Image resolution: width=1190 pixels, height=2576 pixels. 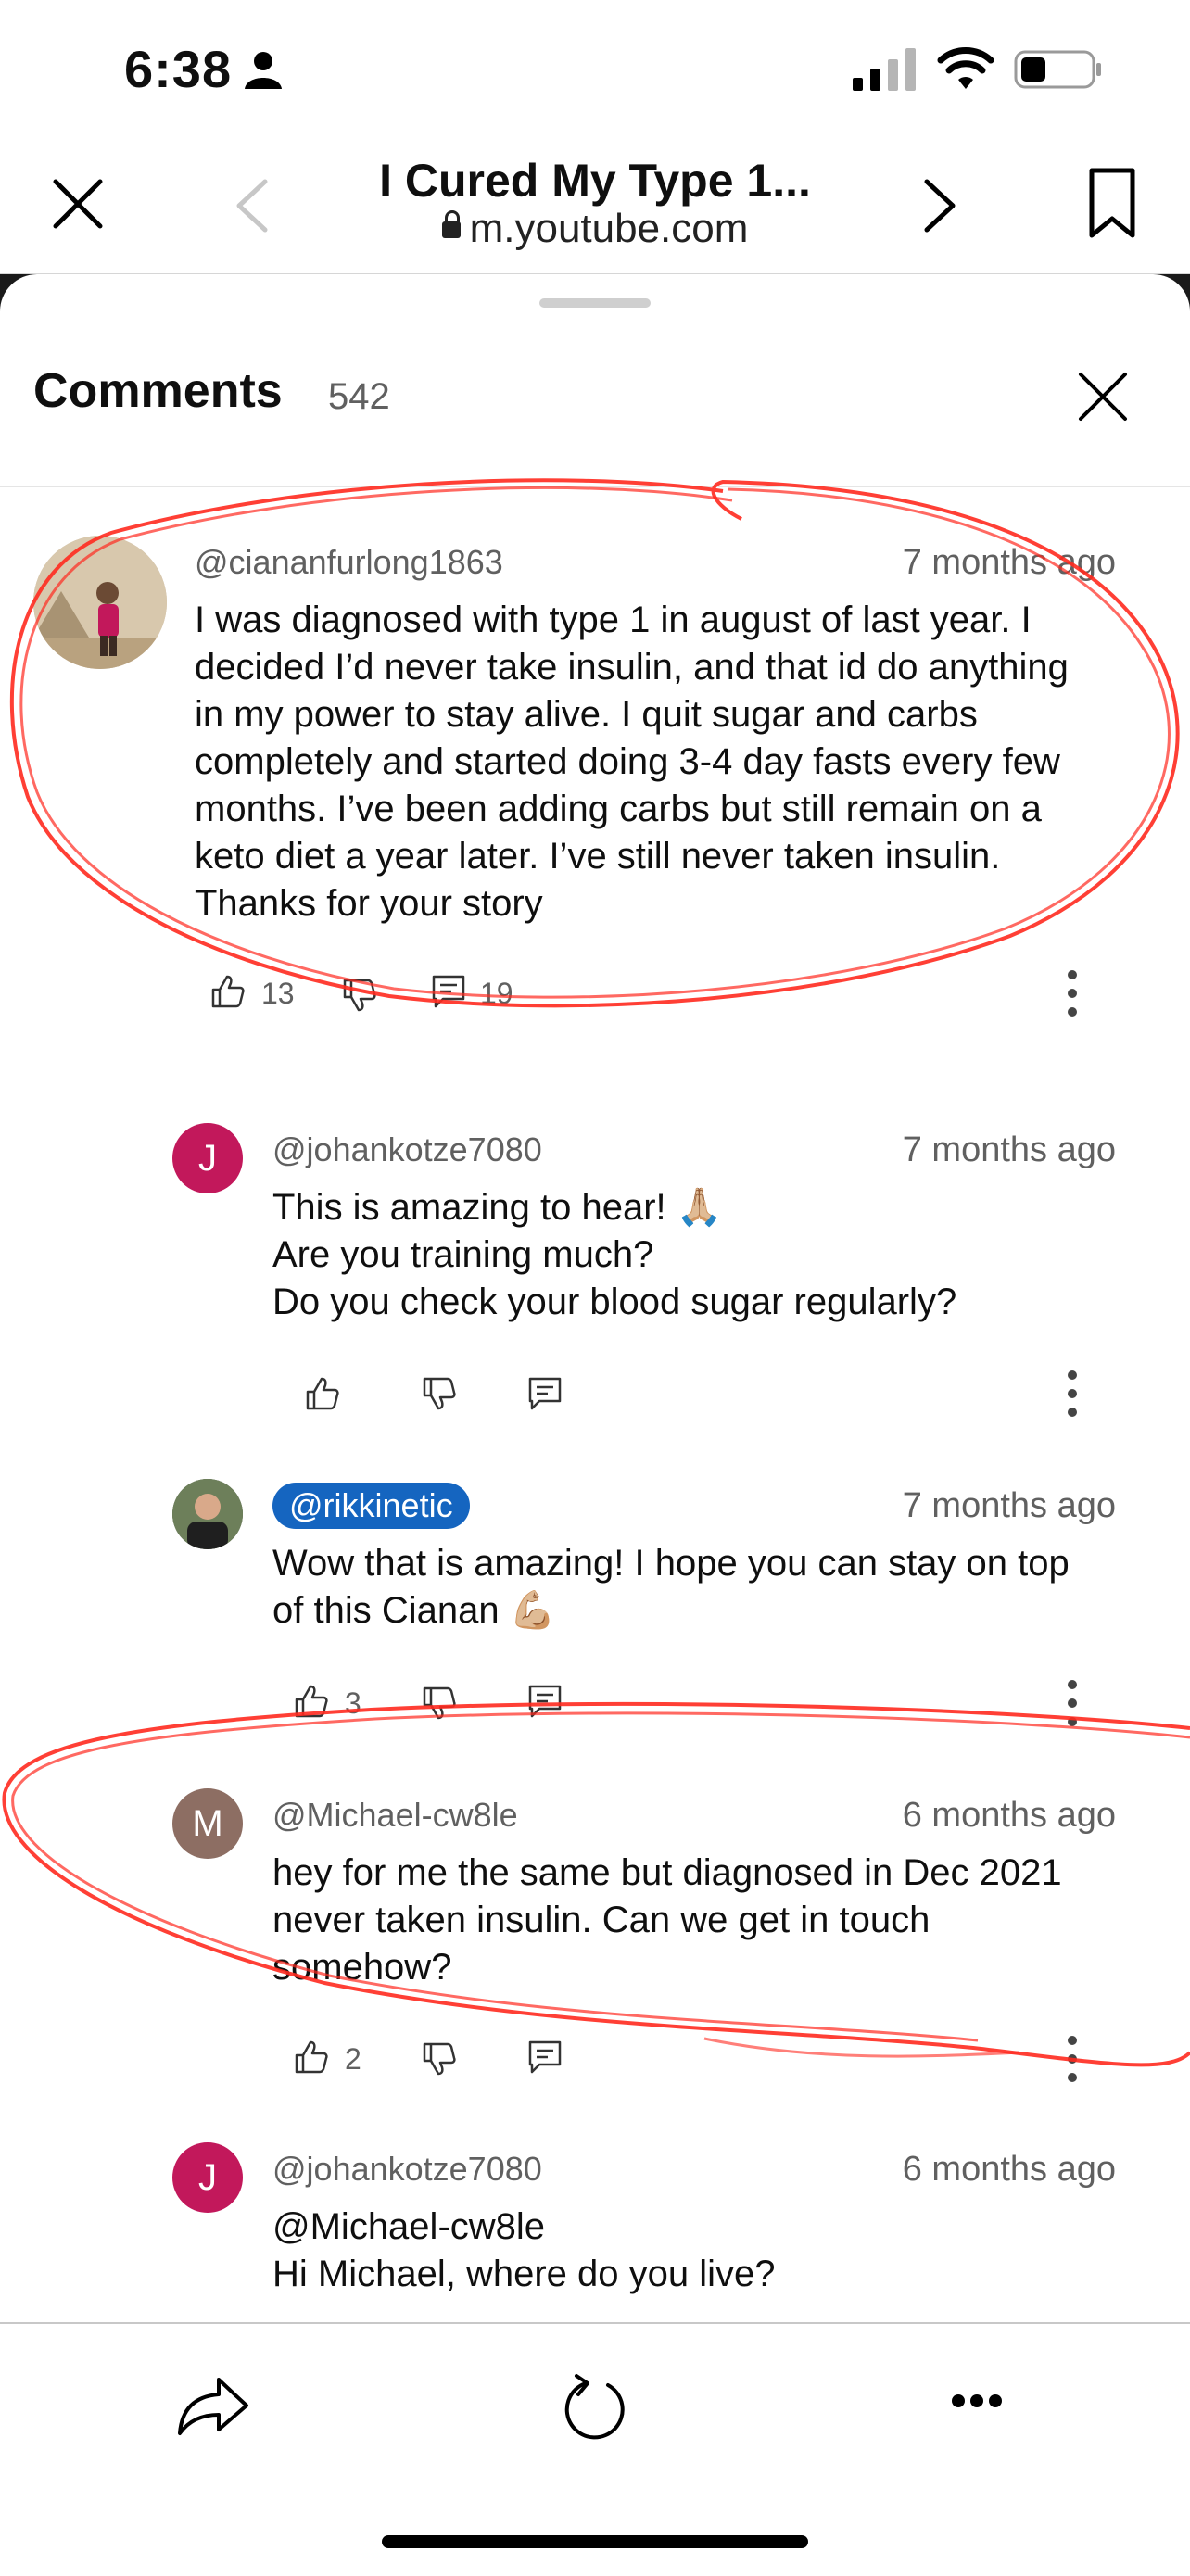 What do you see at coordinates (595, 303) in the screenshot?
I see `drag-handle` at bounding box center [595, 303].